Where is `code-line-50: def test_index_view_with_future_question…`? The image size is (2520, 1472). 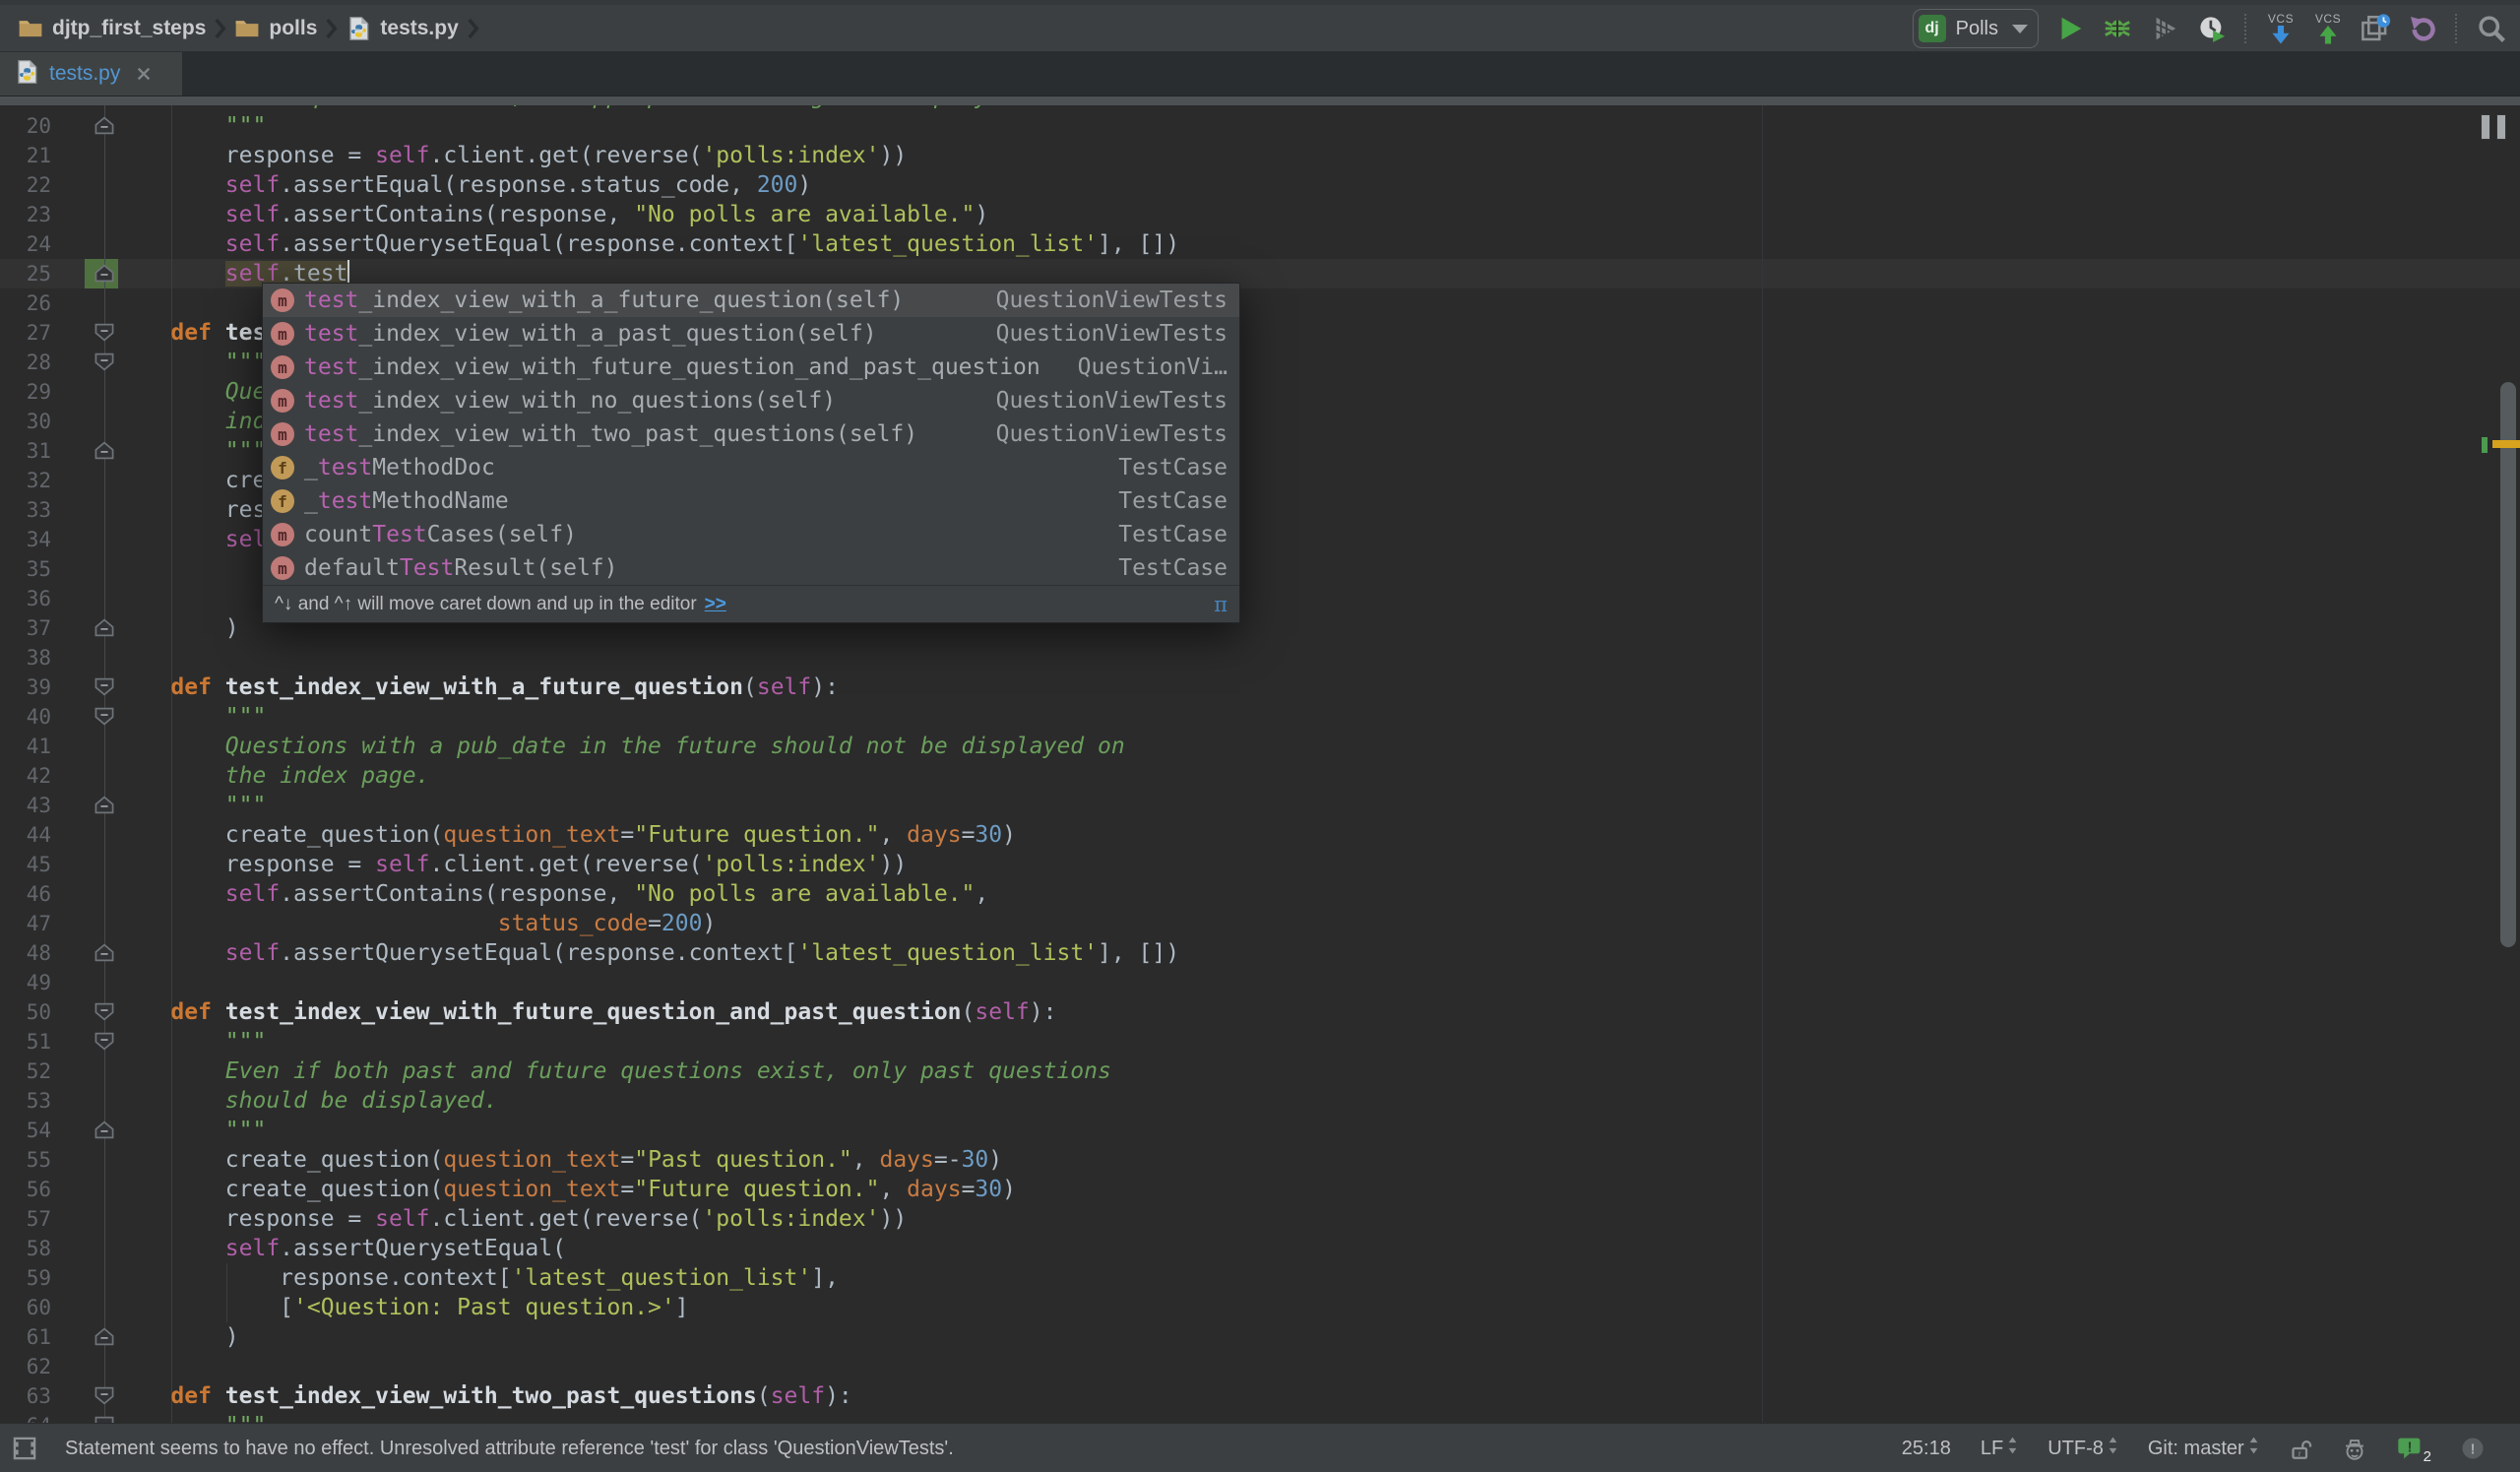 code-line-50: def test_index_view_with_future_question… is located at coordinates (586, 1012).